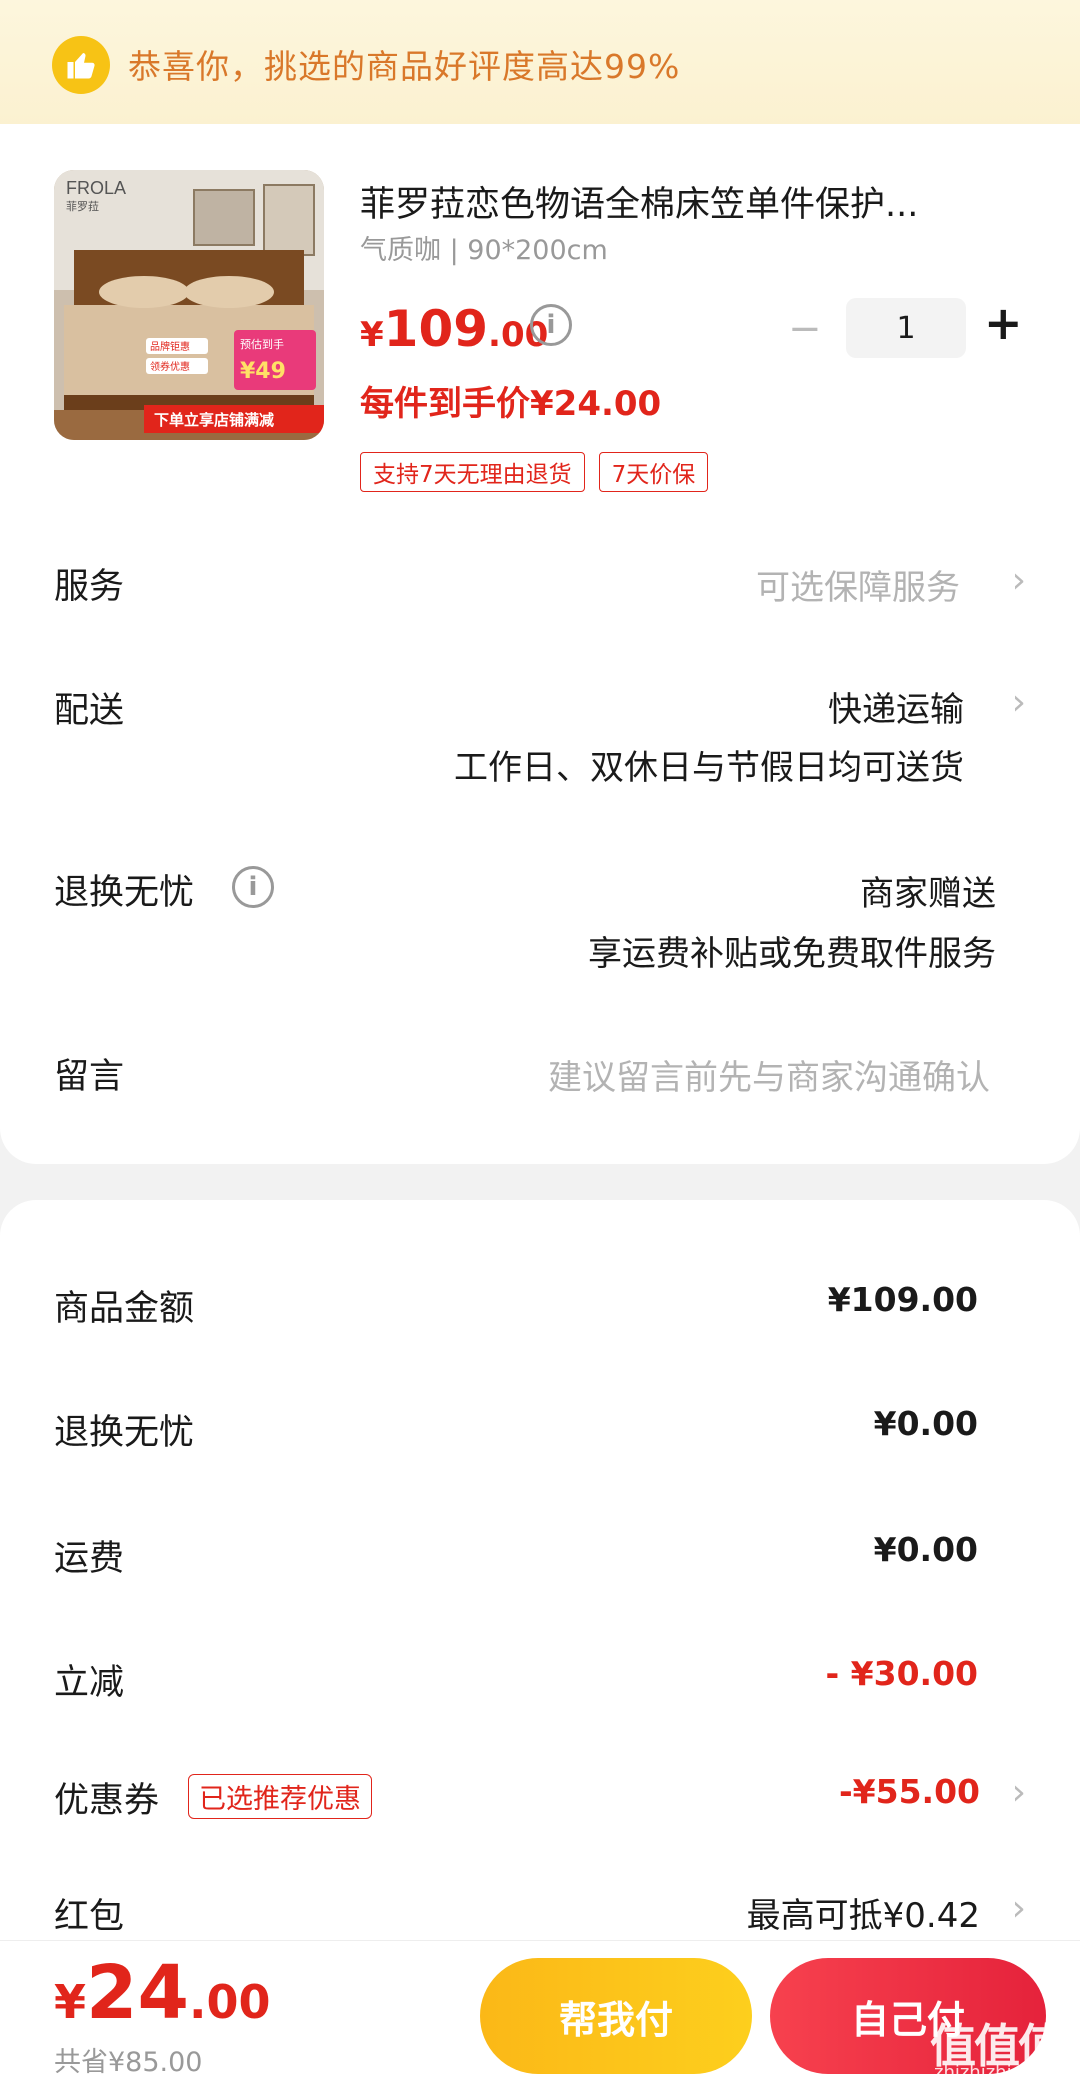 The width and height of the screenshot is (1080, 2088). Describe the element at coordinates (404, 66) in the screenshot. I see `banner-text: 恭喜你，挑选的商品好评度高达99%` at that location.